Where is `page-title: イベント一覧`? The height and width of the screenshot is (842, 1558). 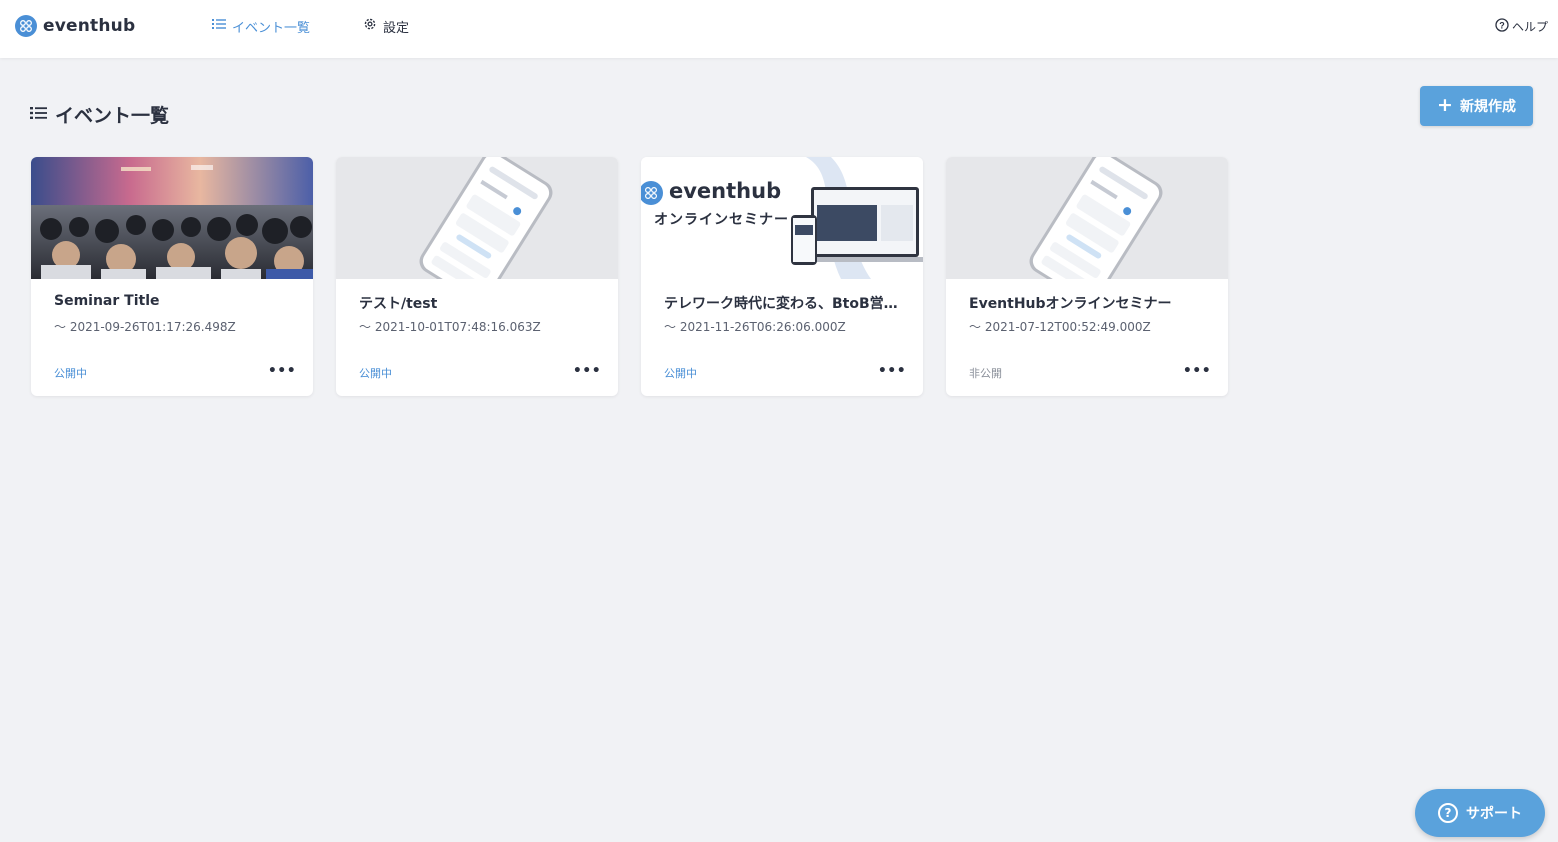 page-title: イベント一覧 is located at coordinates (99, 114).